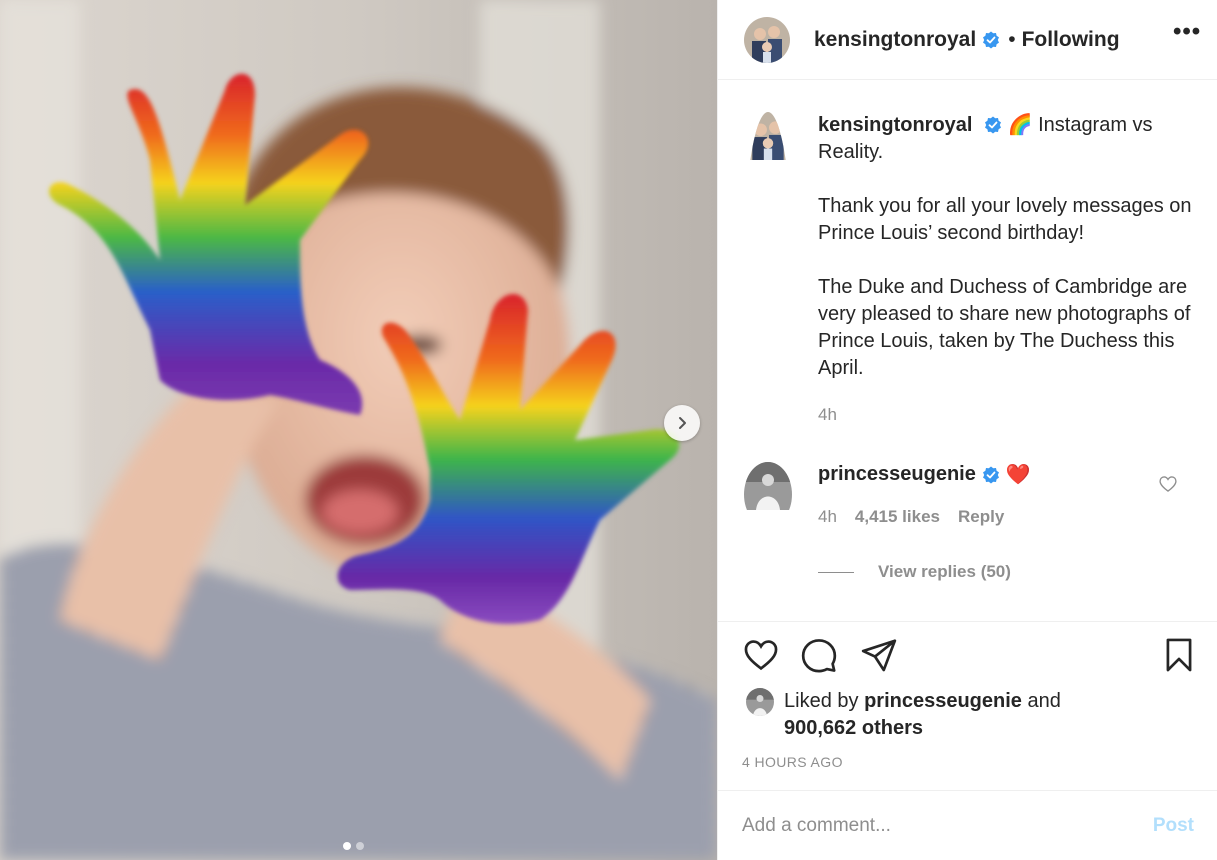  Describe the element at coordinates (879, 655) in the screenshot. I see `paper-plane-icon` at that location.